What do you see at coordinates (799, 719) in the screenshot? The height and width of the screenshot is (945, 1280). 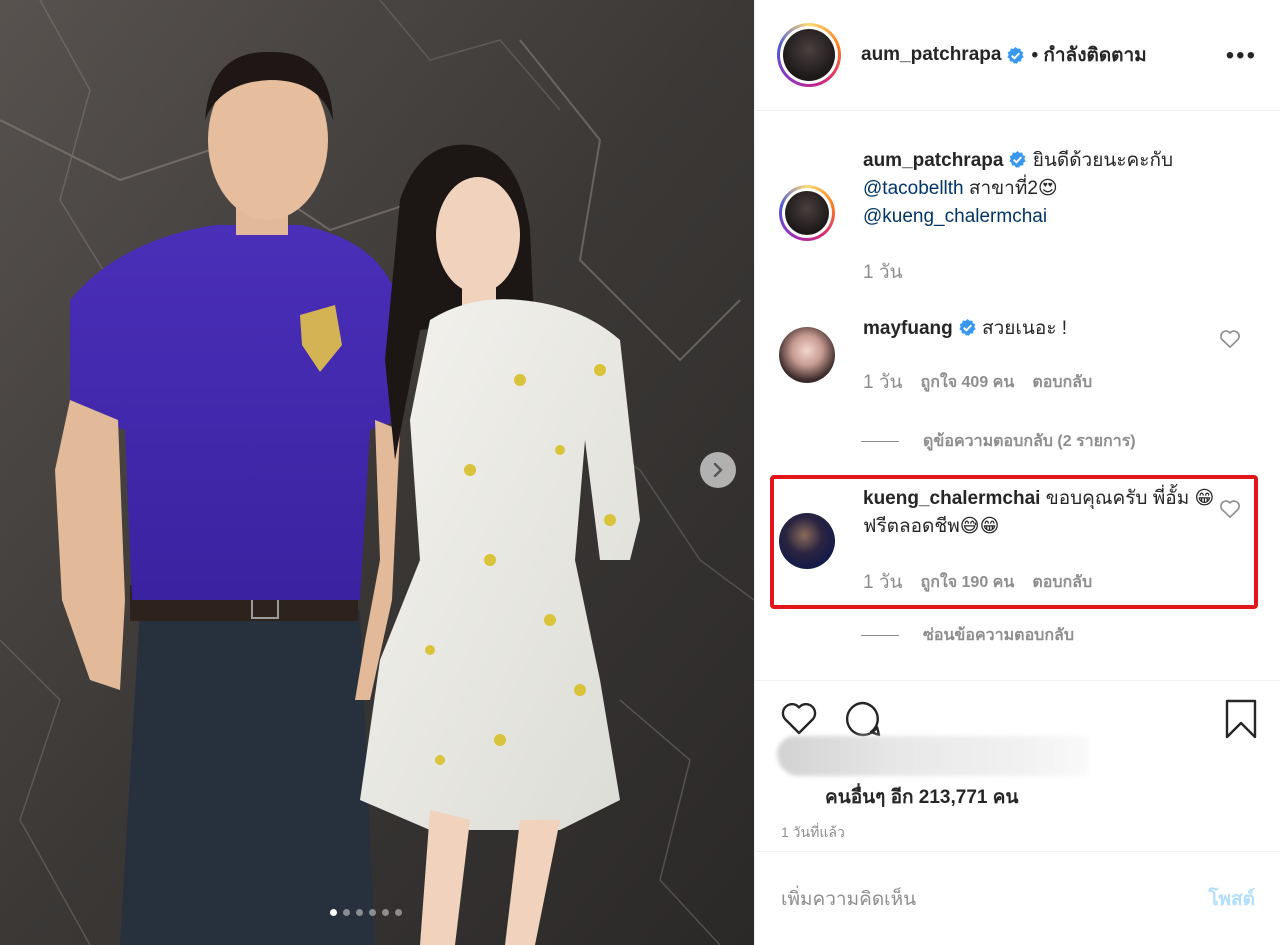 I see `like-heart-icon` at bounding box center [799, 719].